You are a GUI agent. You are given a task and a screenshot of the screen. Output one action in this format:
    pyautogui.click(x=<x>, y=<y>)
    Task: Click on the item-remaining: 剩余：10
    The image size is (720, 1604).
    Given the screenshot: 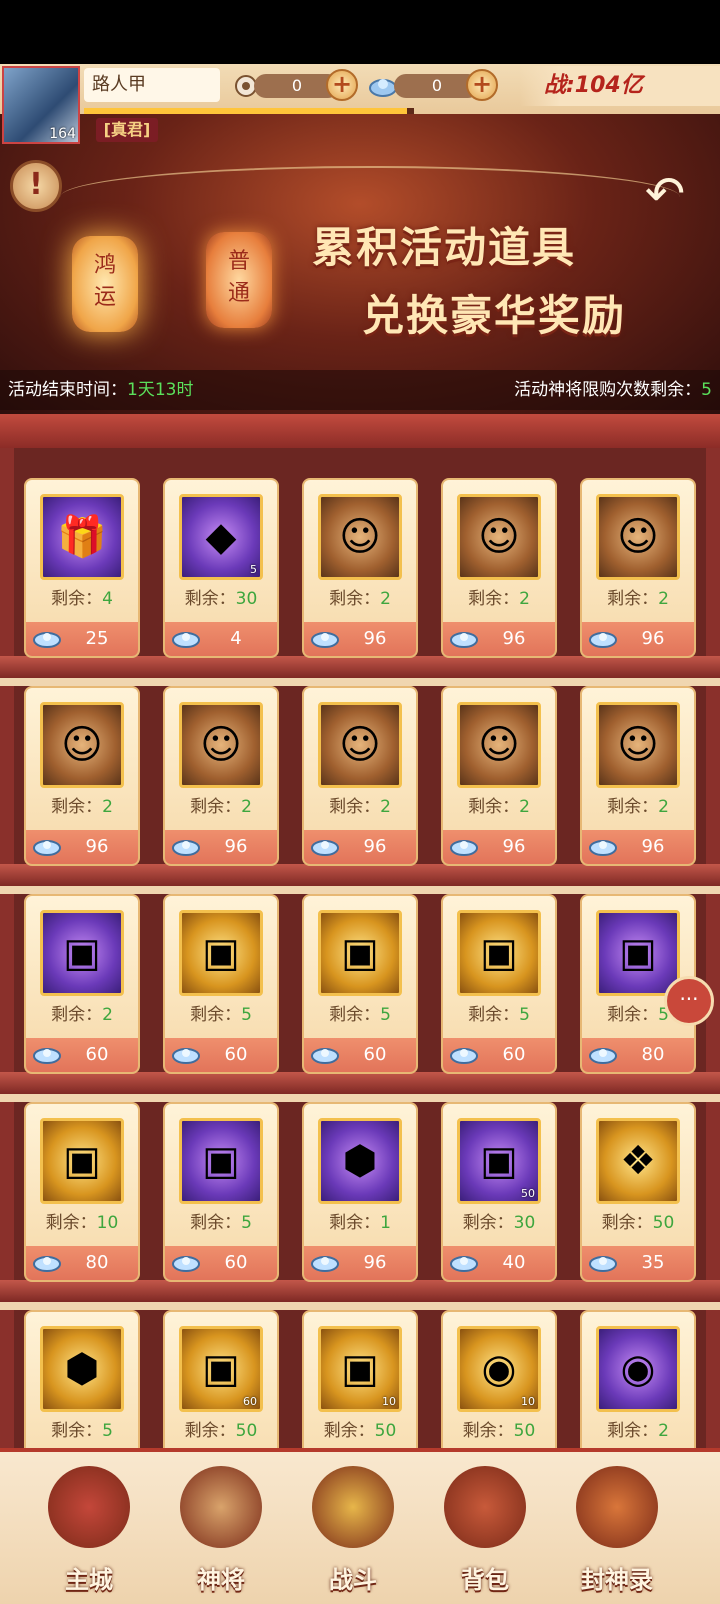 What is the action you would take?
    pyautogui.click(x=82, y=1220)
    